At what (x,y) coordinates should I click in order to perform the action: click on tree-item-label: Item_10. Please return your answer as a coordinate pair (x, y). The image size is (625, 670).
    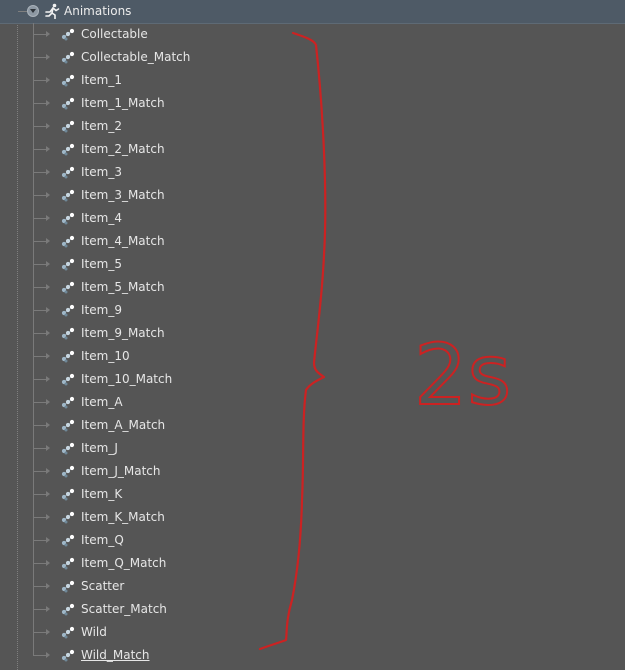
    Looking at the image, I should click on (105, 356).